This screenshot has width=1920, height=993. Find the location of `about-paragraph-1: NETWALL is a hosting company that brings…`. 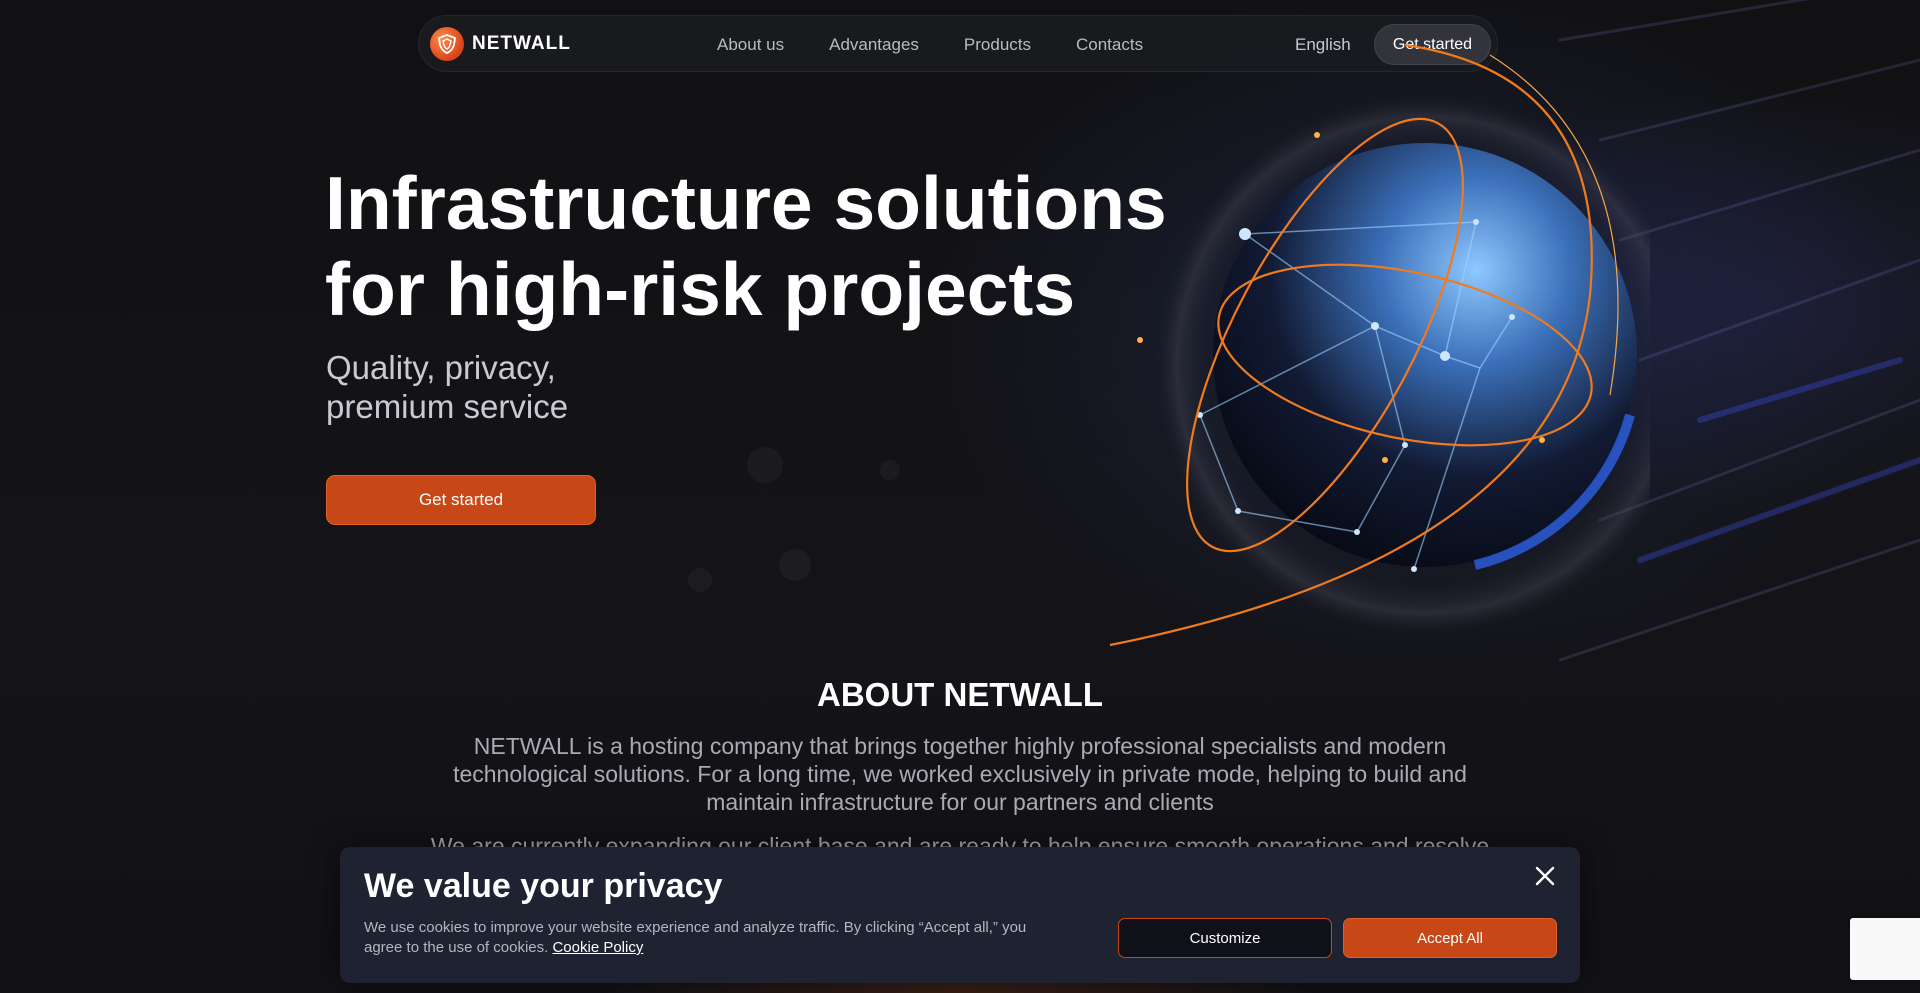

about-paragraph-1: NETWALL is a hosting company that brings… is located at coordinates (960, 774).